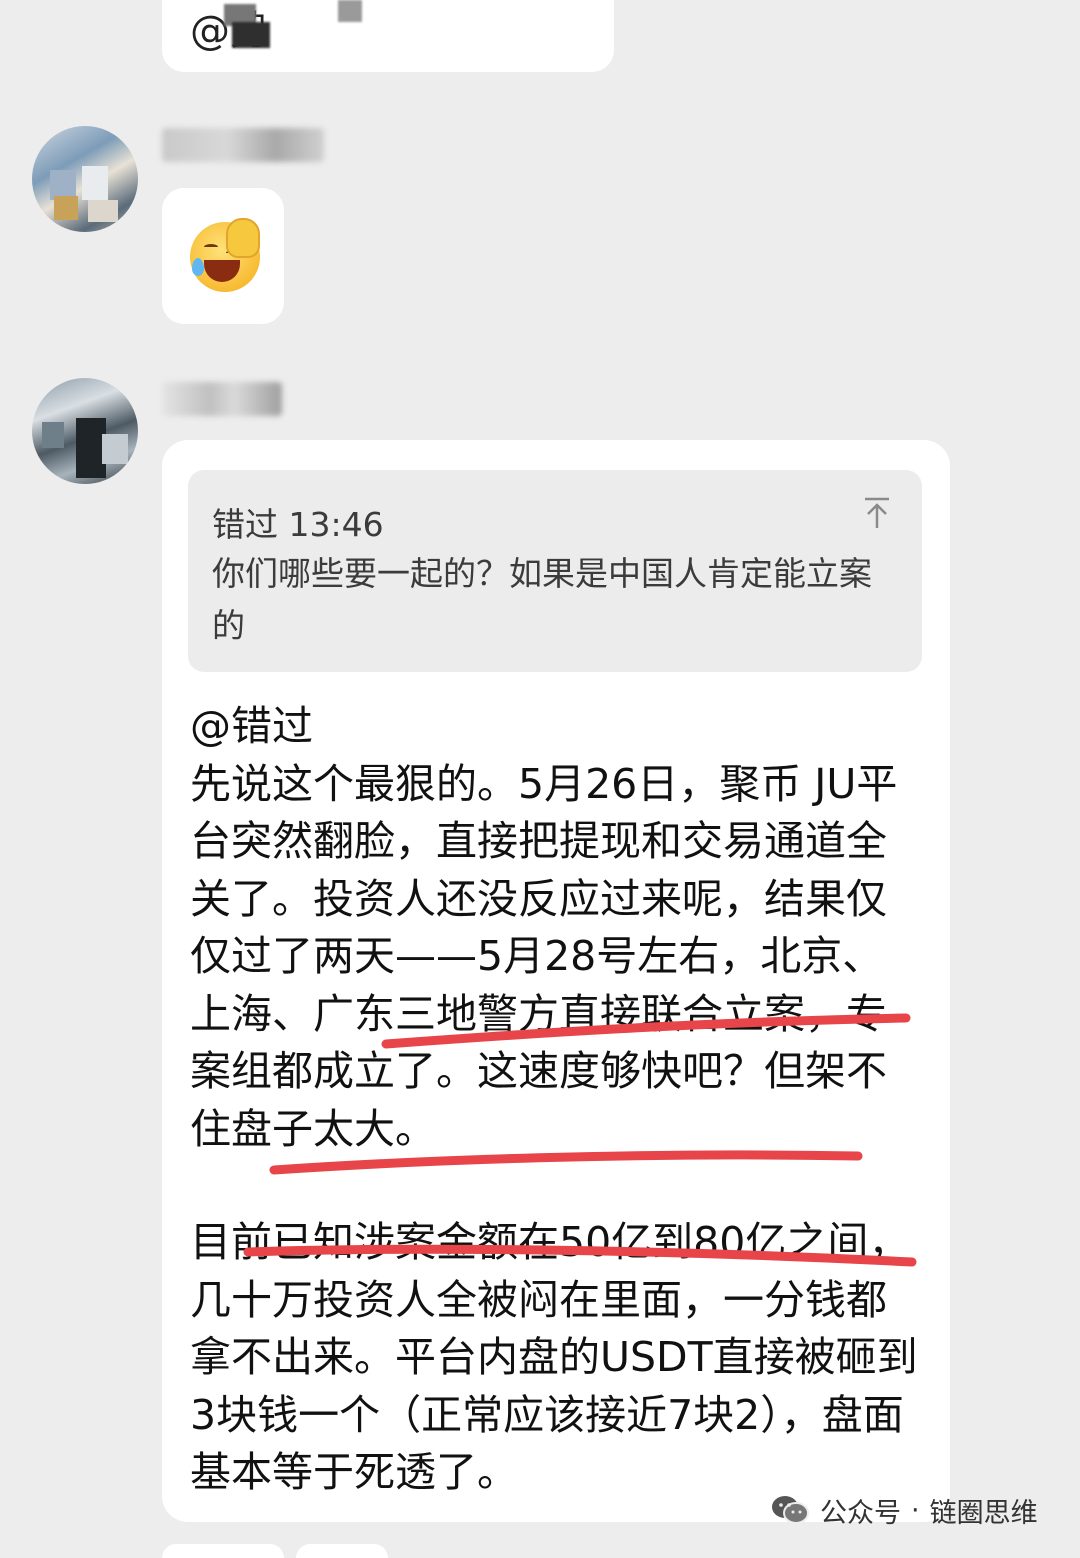  What do you see at coordinates (983, 1513) in the screenshot?
I see `watermark-account: 链圈思维` at bounding box center [983, 1513].